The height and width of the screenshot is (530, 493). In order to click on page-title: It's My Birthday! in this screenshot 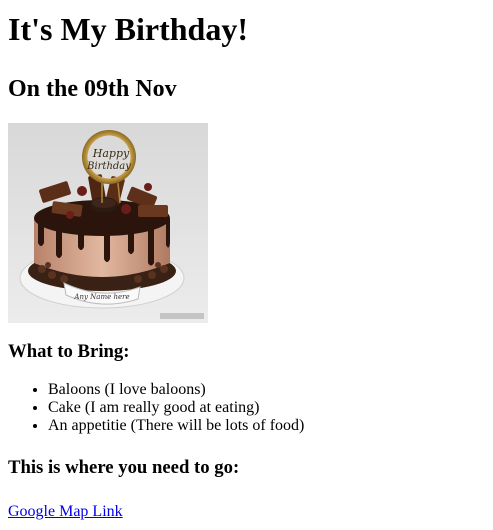, I will do `click(128, 29)`.